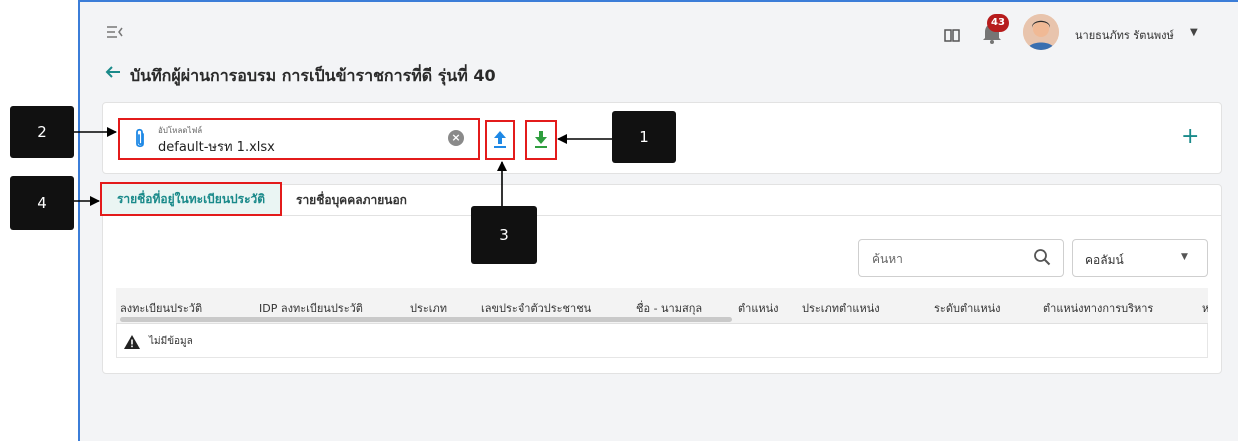 This screenshot has height=441, width=1238. What do you see at coordinates (967, 308) in the screenshot?
I see `column-header: ระดับตำแหน่ง` at bounding box center [967, 308].